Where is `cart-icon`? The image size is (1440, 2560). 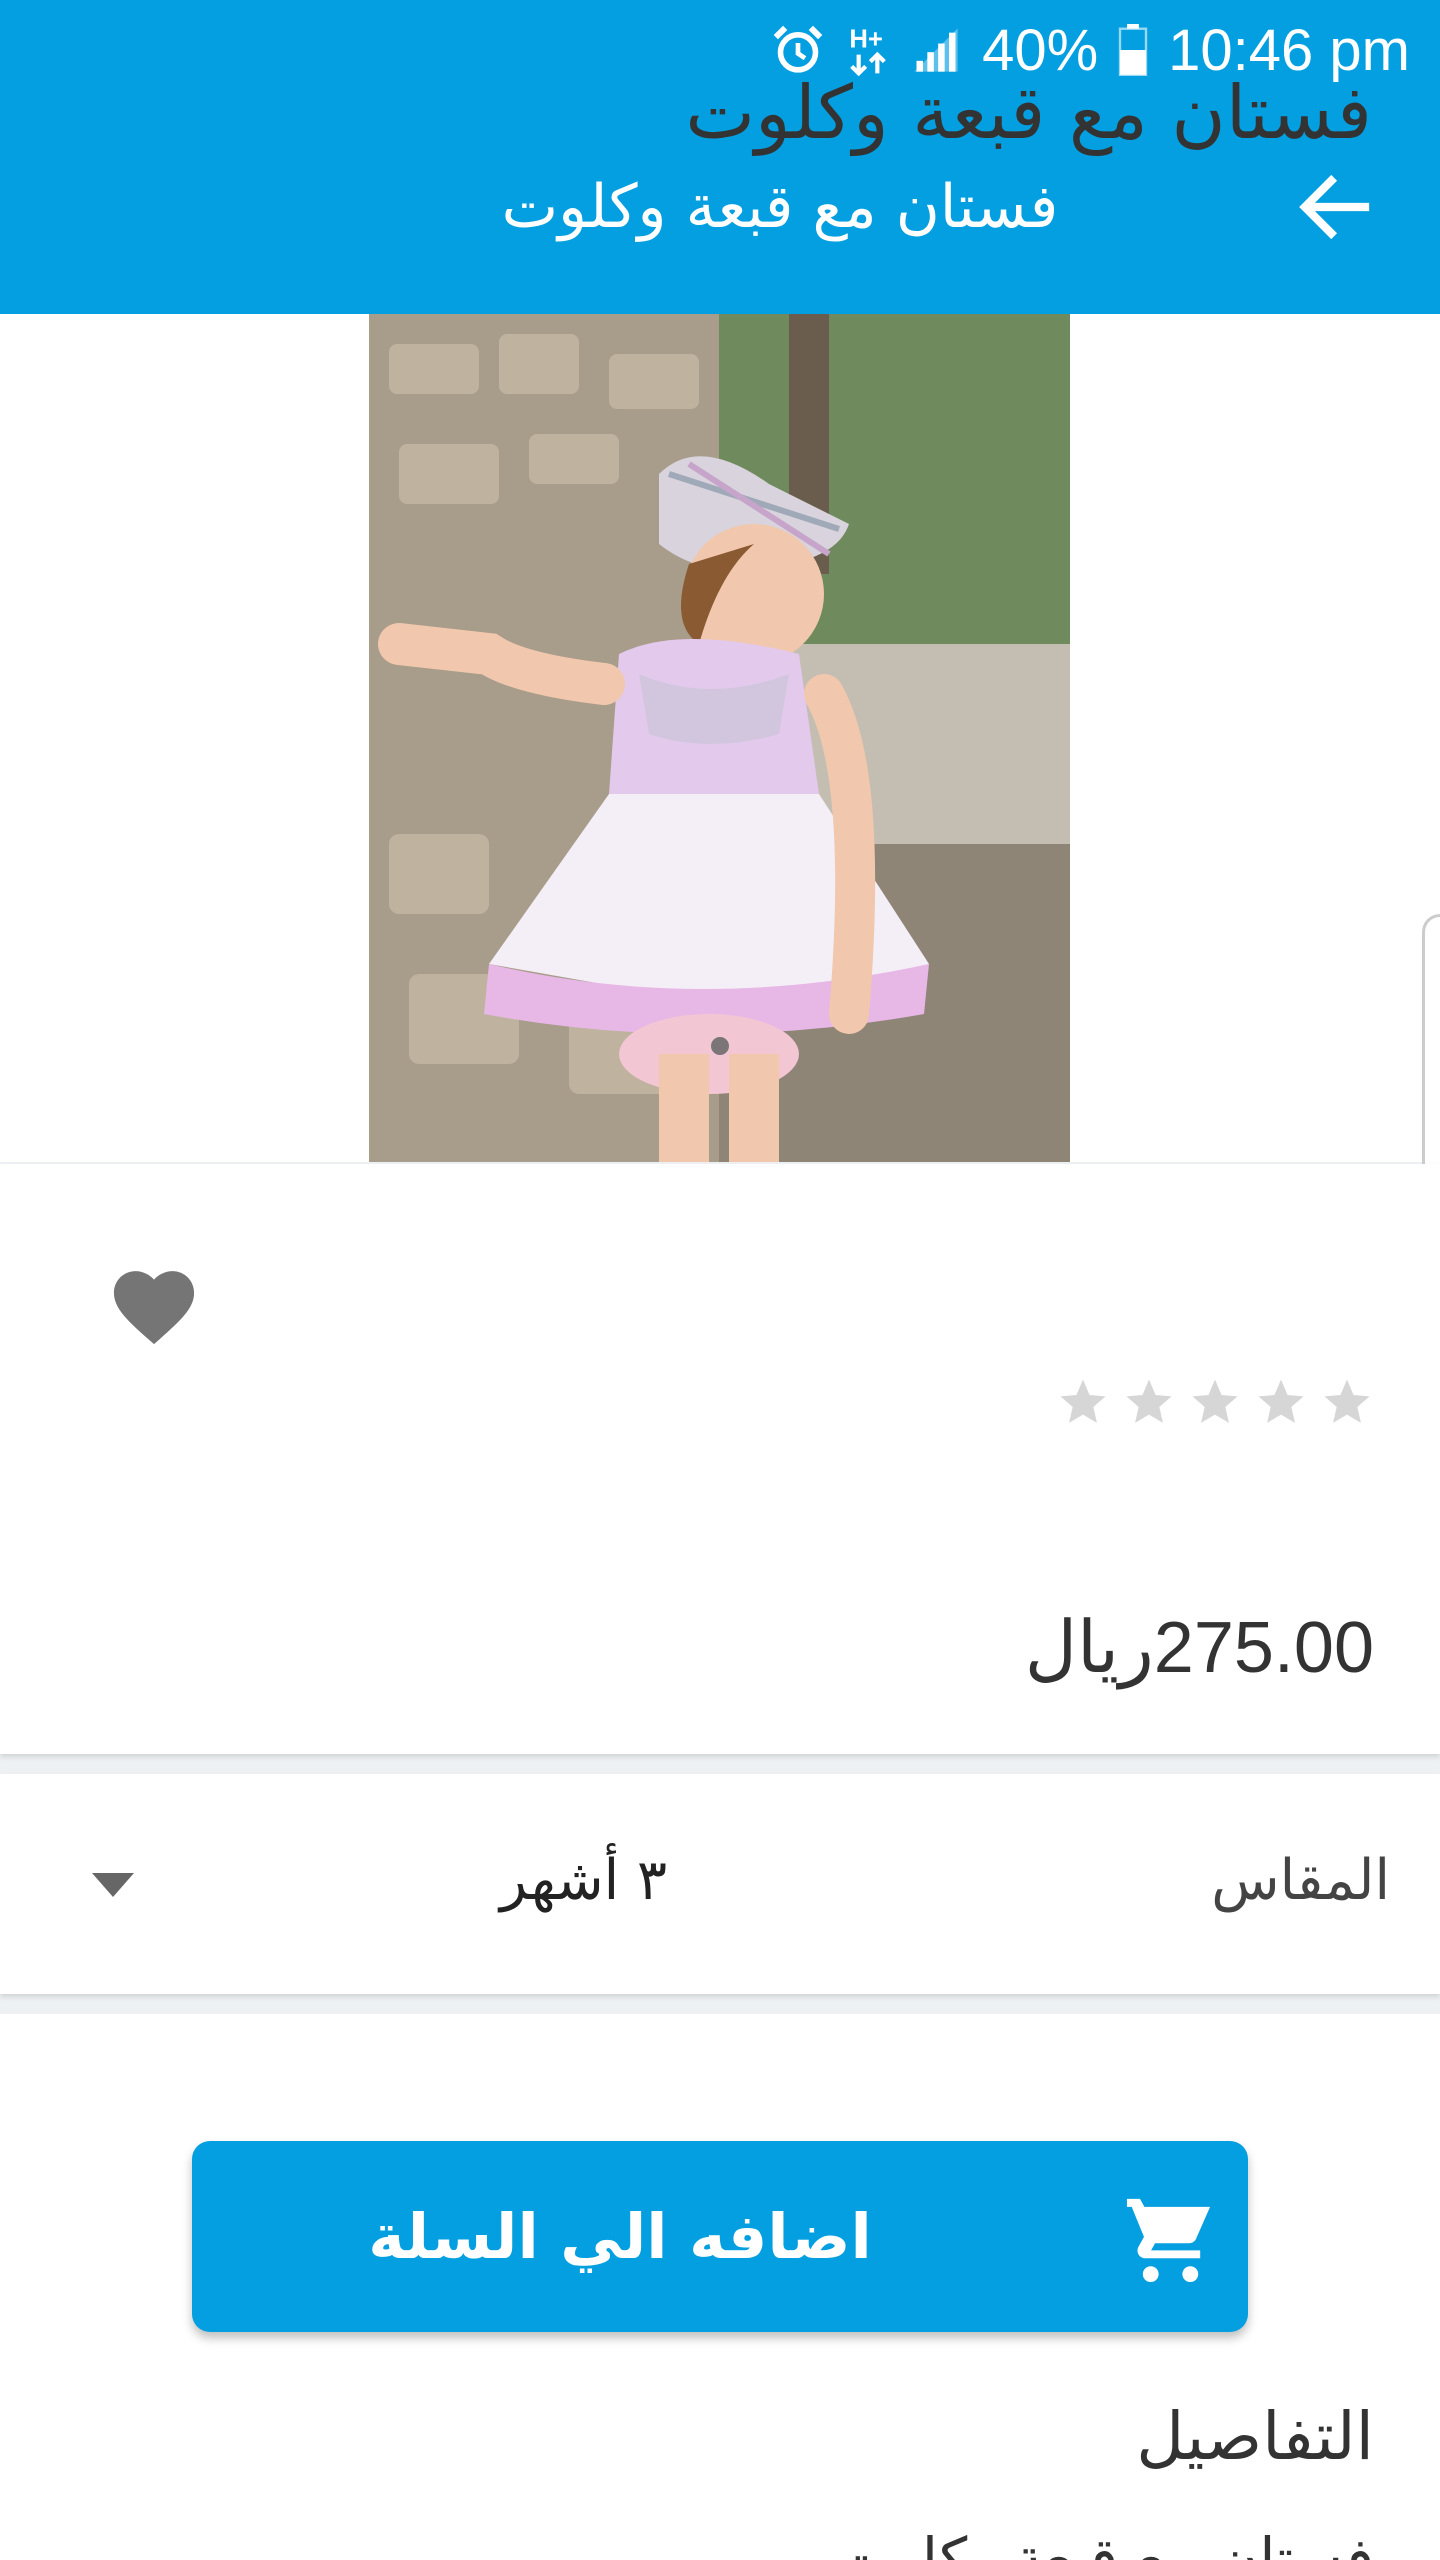 cart-icon is located at coordinates (1168, 2240).